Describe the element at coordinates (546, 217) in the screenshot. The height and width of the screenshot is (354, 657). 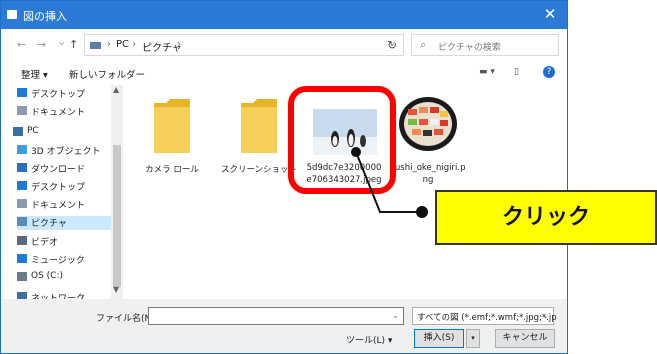
I see `click-callout: クリック` at that location.